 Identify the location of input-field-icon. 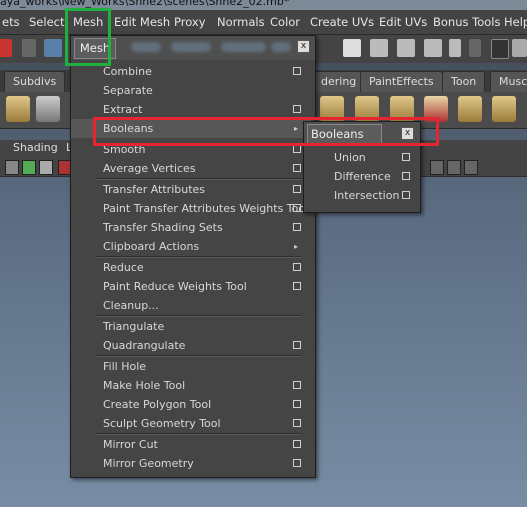
(500, 49).